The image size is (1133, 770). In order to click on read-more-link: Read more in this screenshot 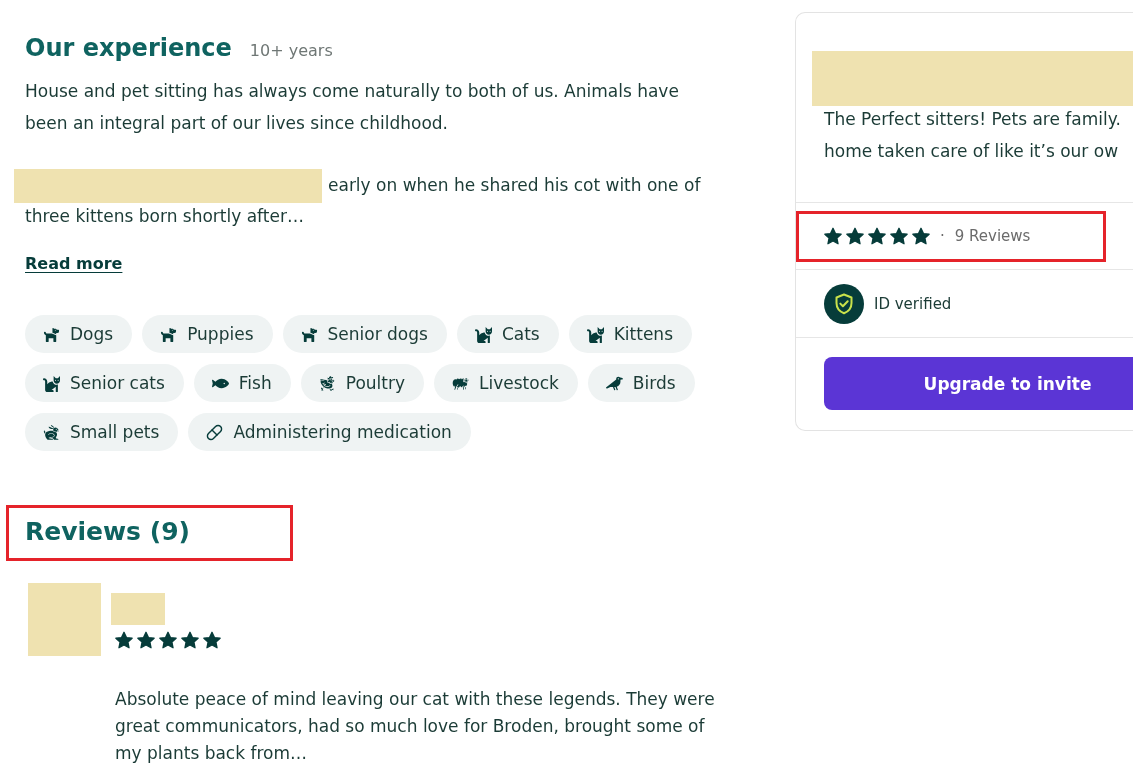, I will do `click(74, 264)`.